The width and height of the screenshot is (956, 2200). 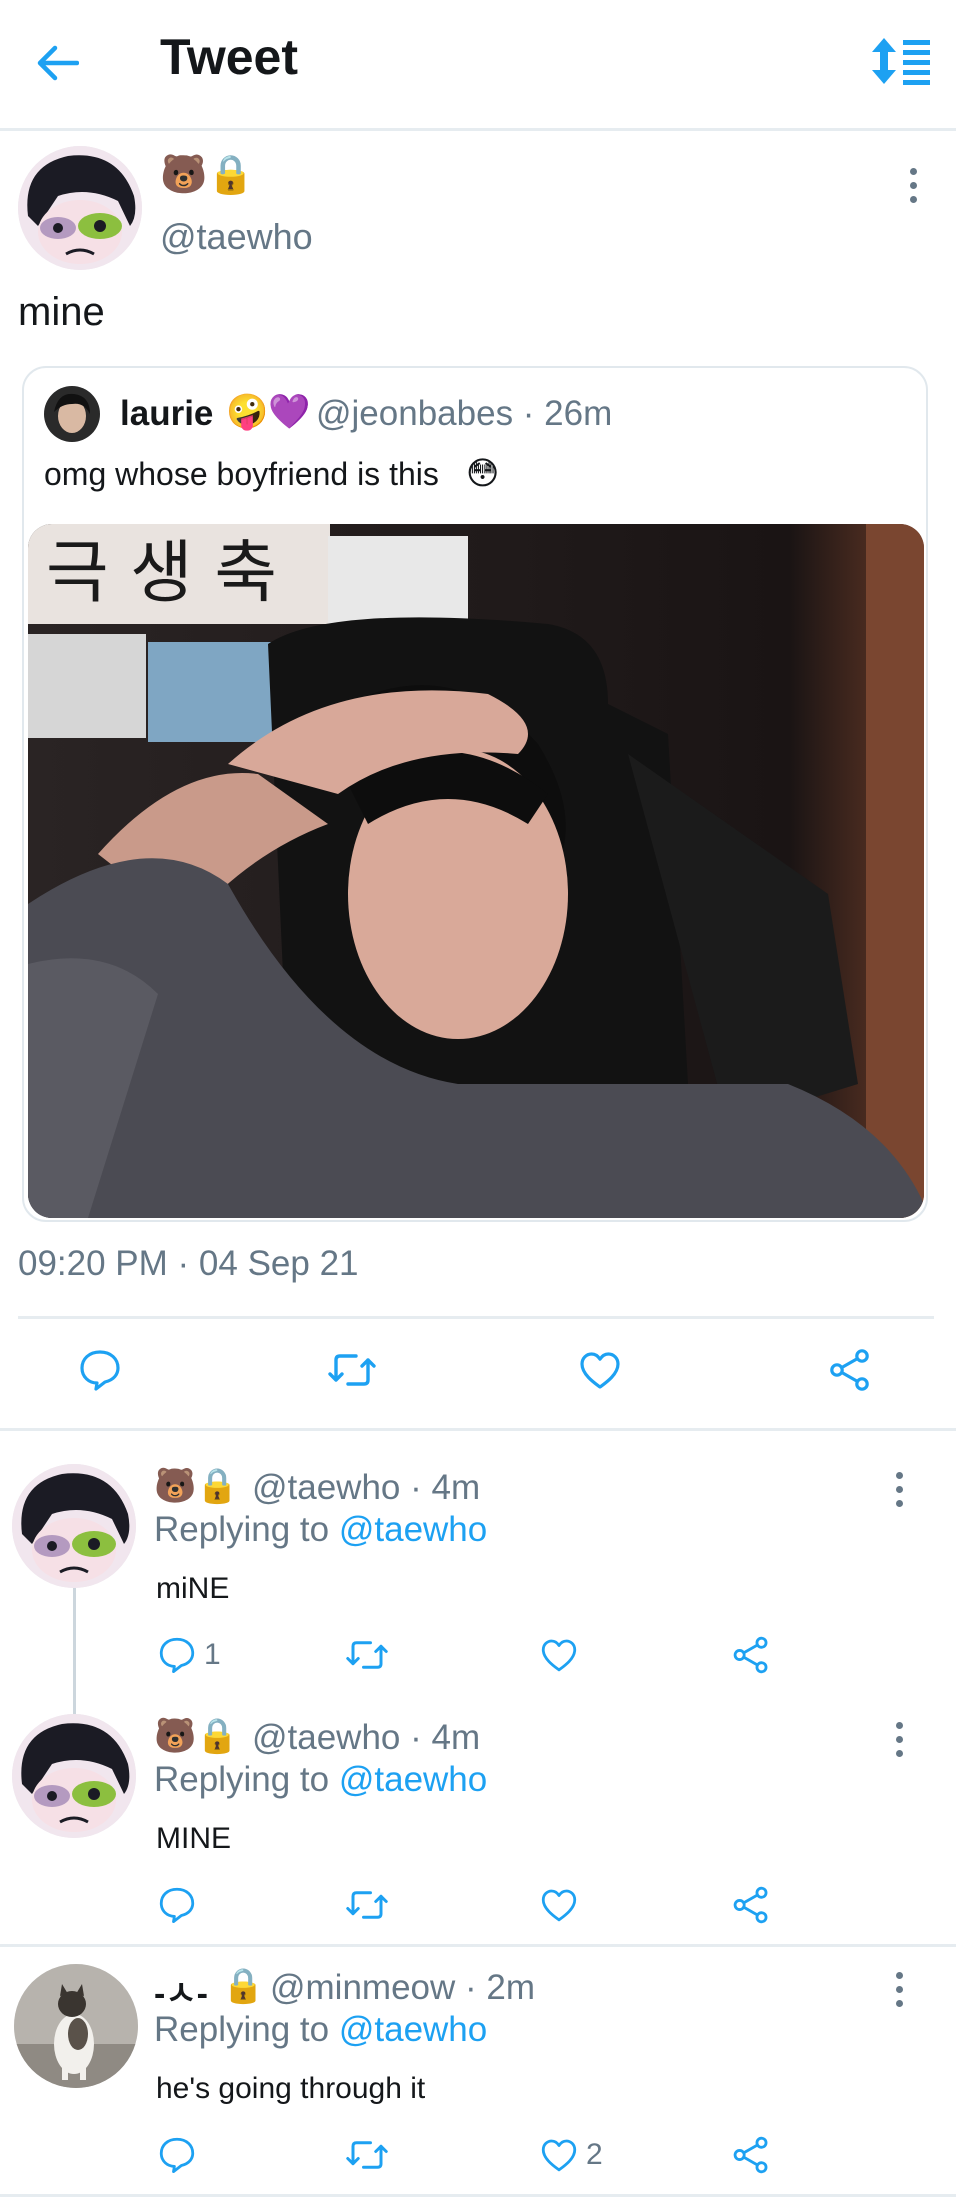 I want to click on user-handle: @taewho, so click(x=236, y=237).